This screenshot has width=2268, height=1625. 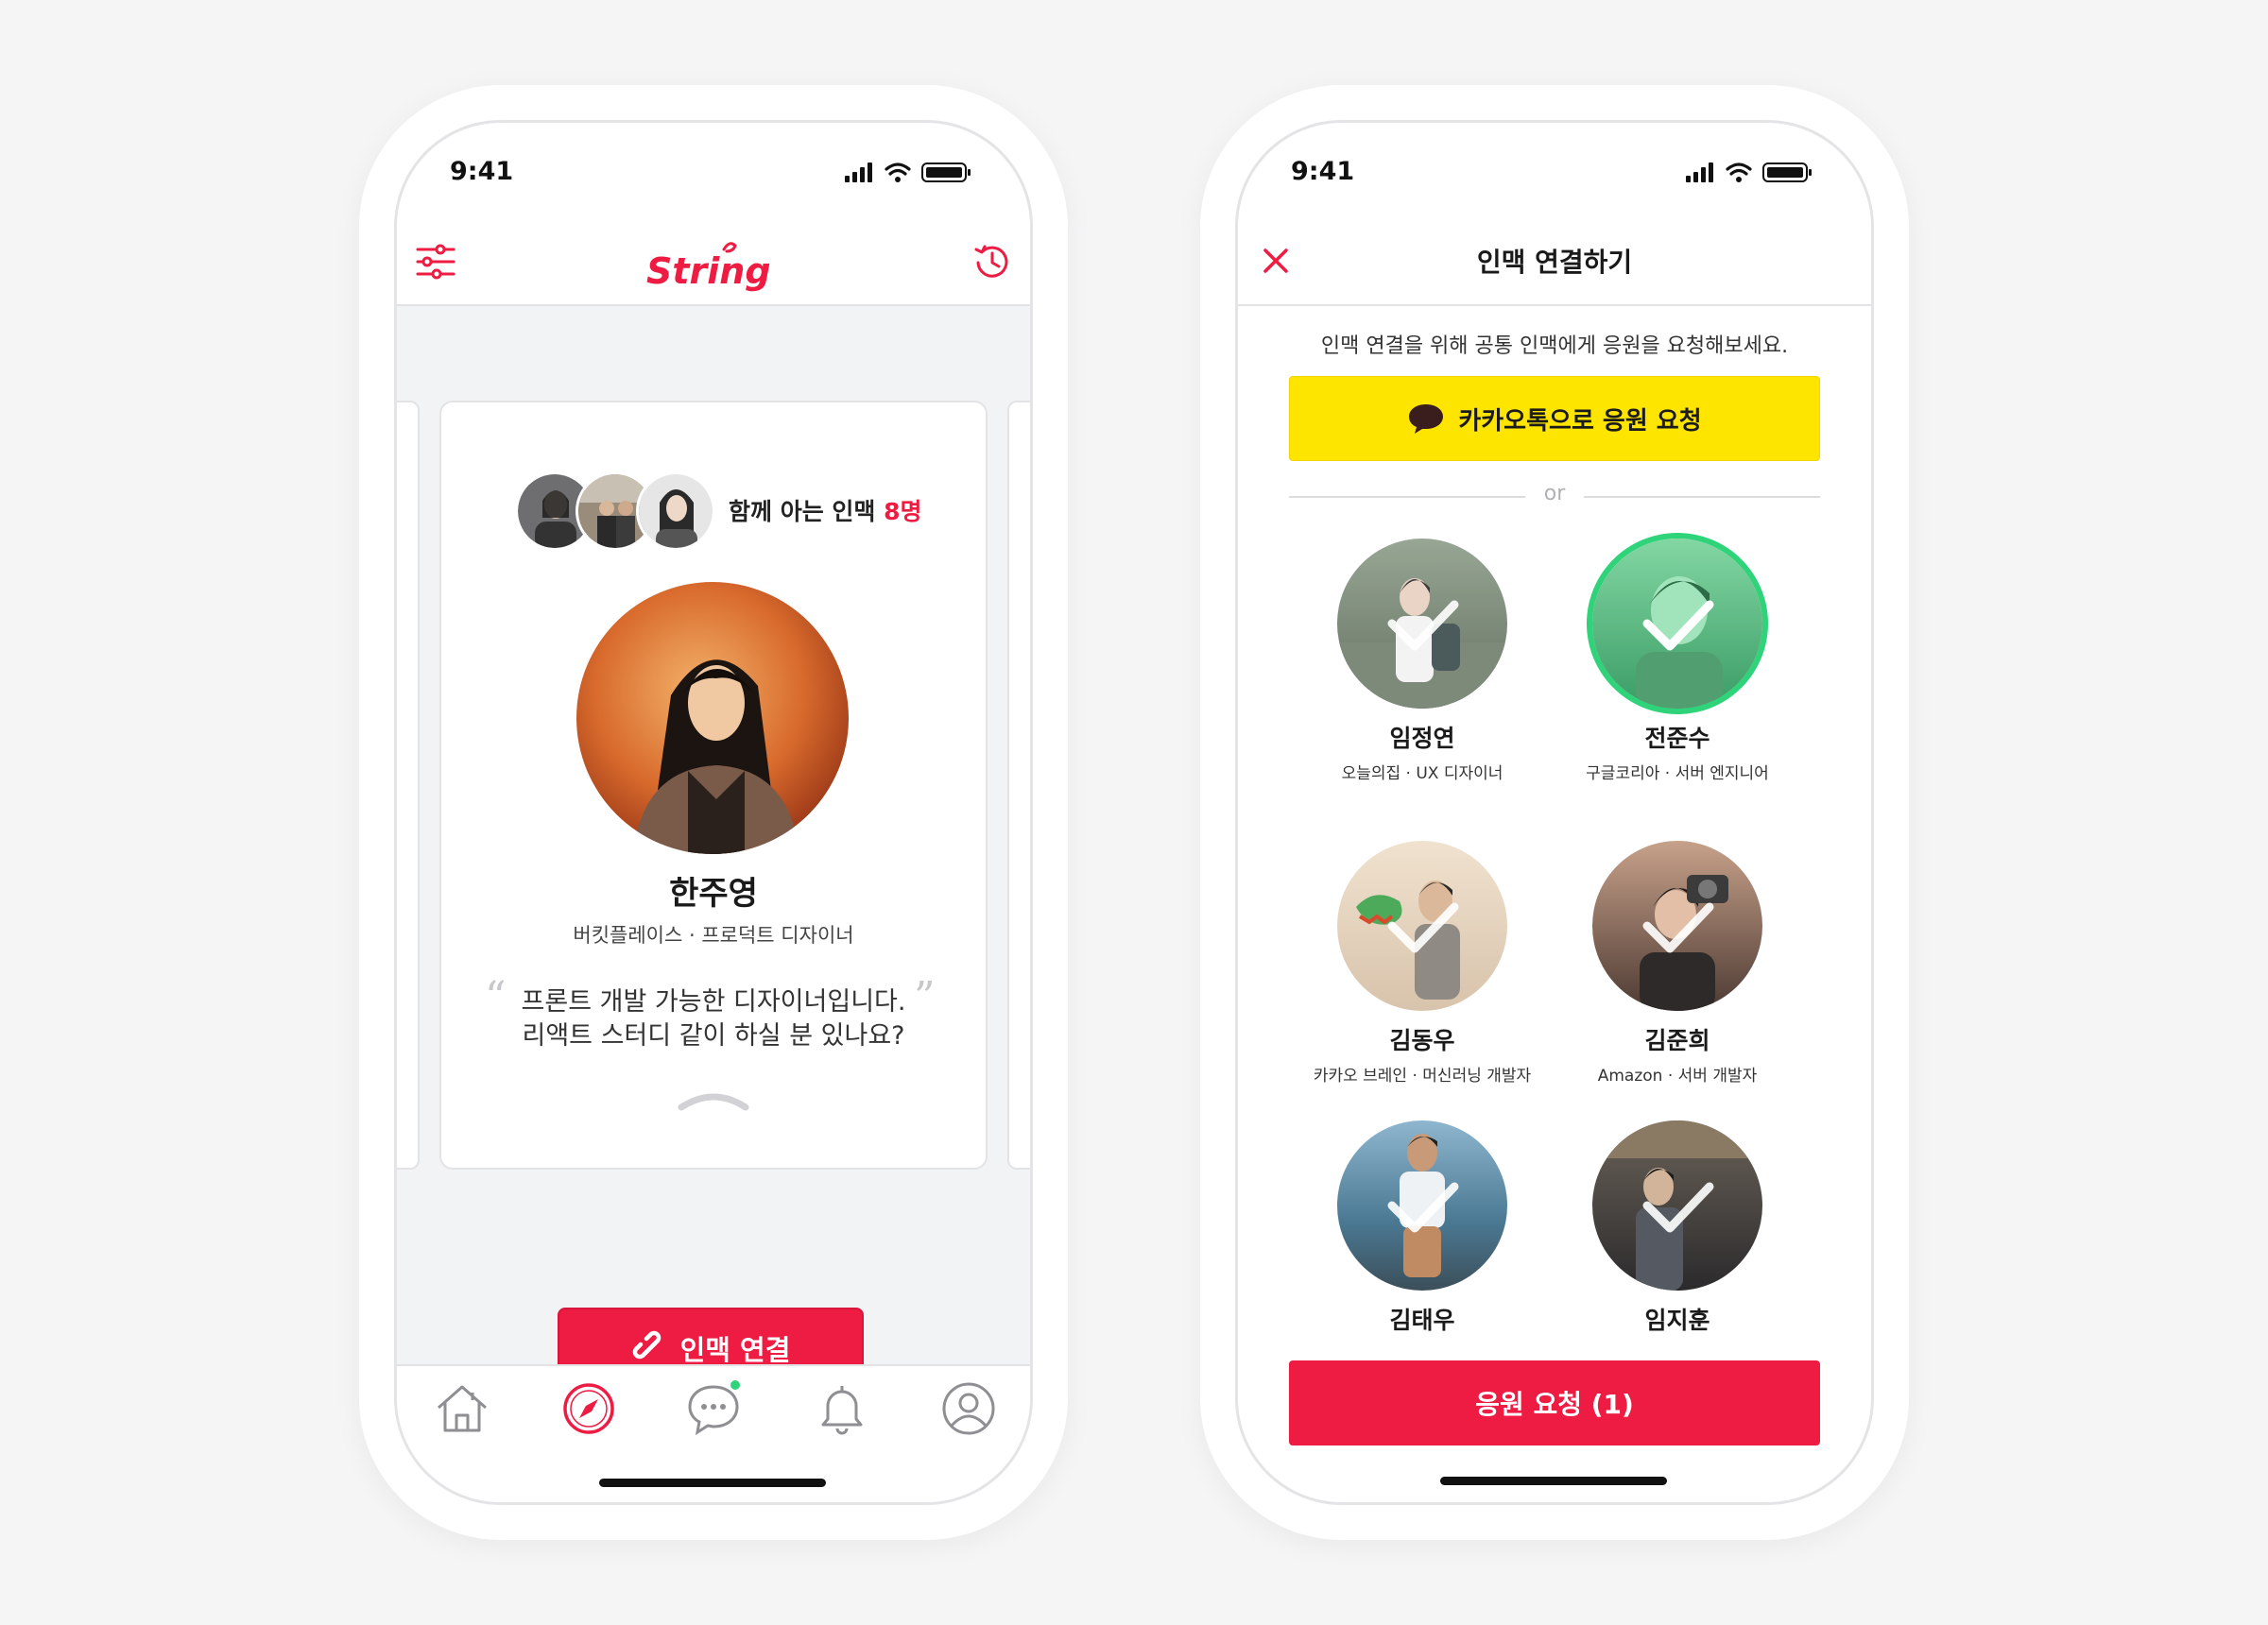 What do you see at coordinates (589, 1409) in the screenshot?
I see `compass-icon` at bounding box center [589, 1409].